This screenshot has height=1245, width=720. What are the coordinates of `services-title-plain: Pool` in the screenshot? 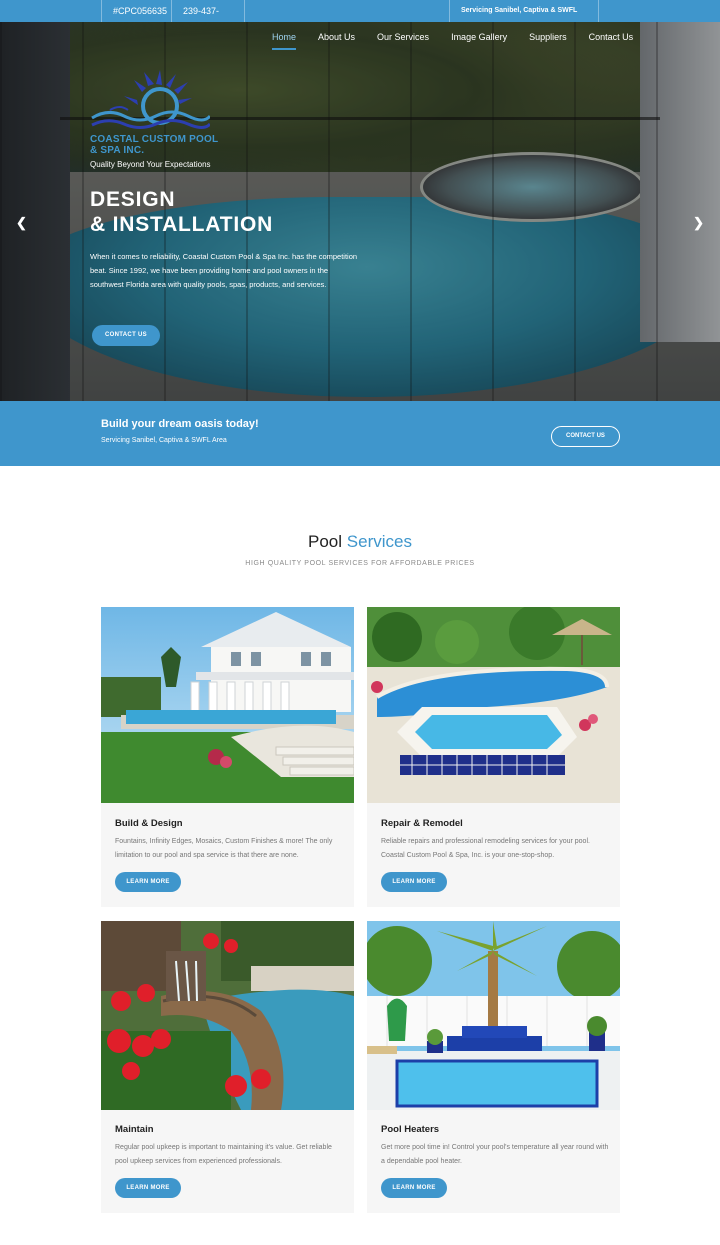 It's located at (325, 541).